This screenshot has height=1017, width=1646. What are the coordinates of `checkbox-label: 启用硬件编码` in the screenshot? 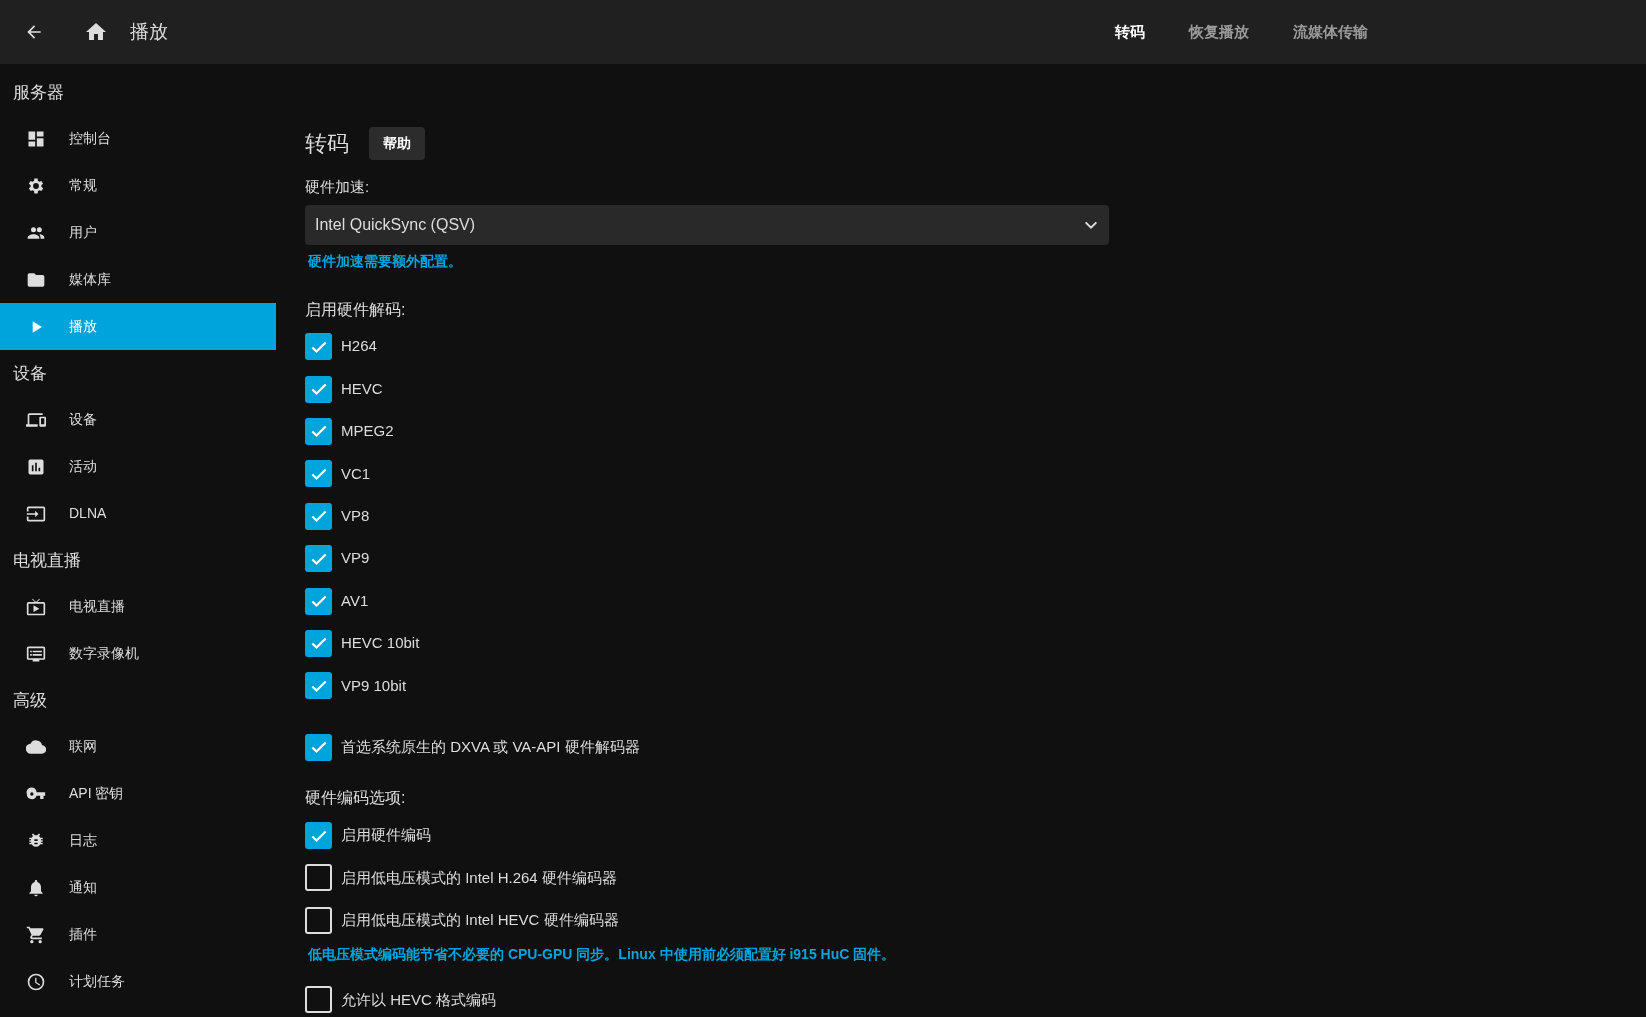 It's located at (386, 835).